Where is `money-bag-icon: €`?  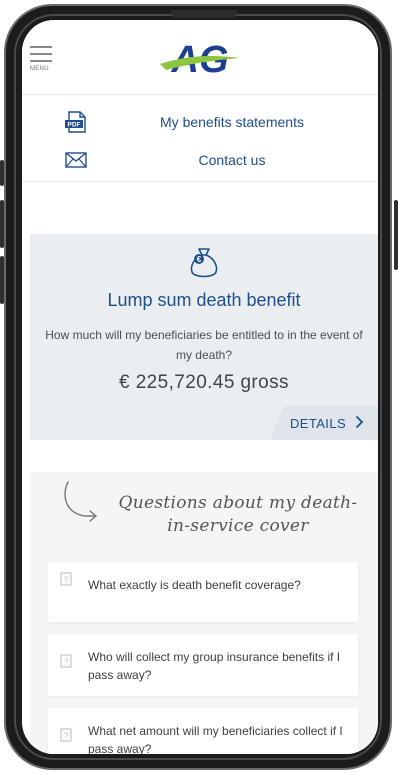
money-bag-icon: € is located at coordinates (204, 263).